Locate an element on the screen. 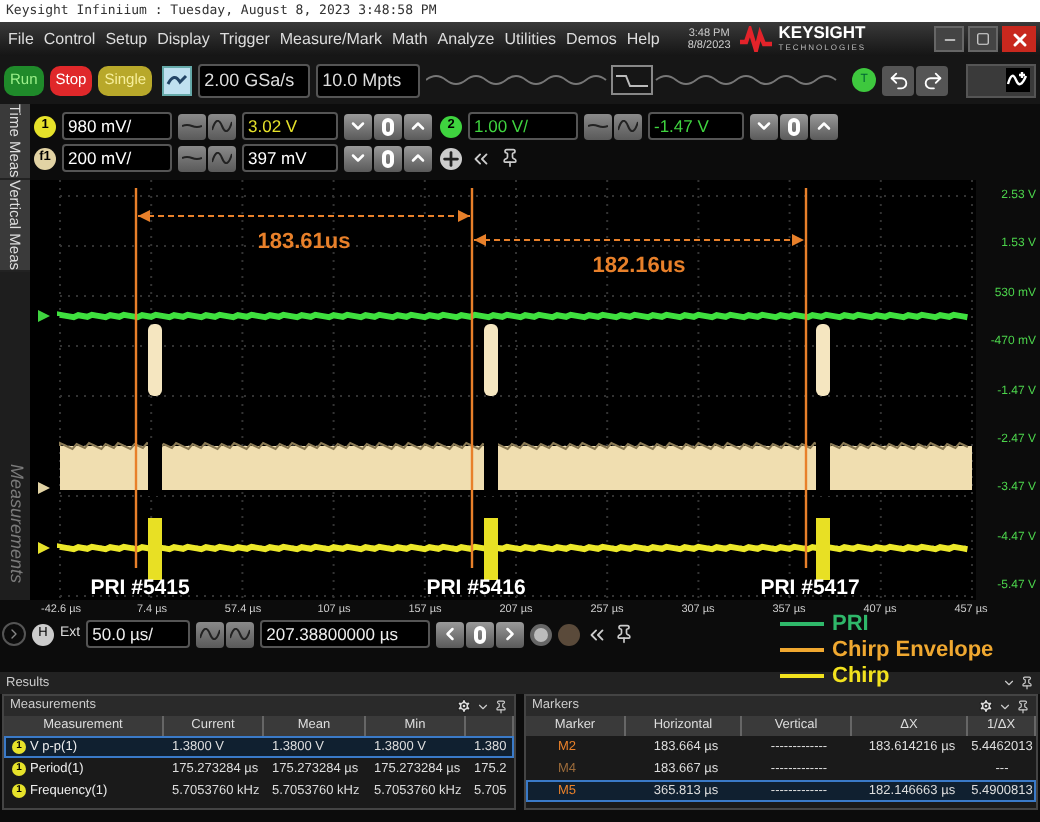 The image size is (1040, 822). value-field: 50.0 µs/ is located at coordinates (138, 634).